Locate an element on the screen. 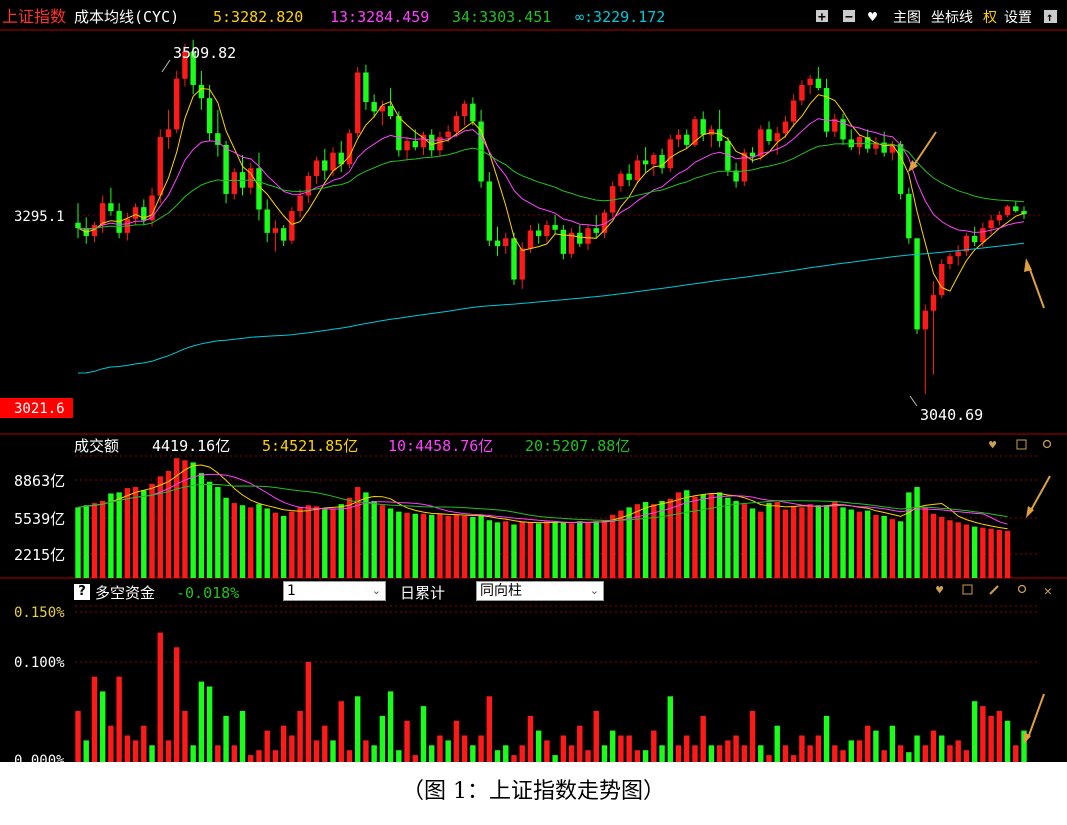 This screenshot has width=1067, height=825. help-icon: ? is located at coordinates (82, 592).